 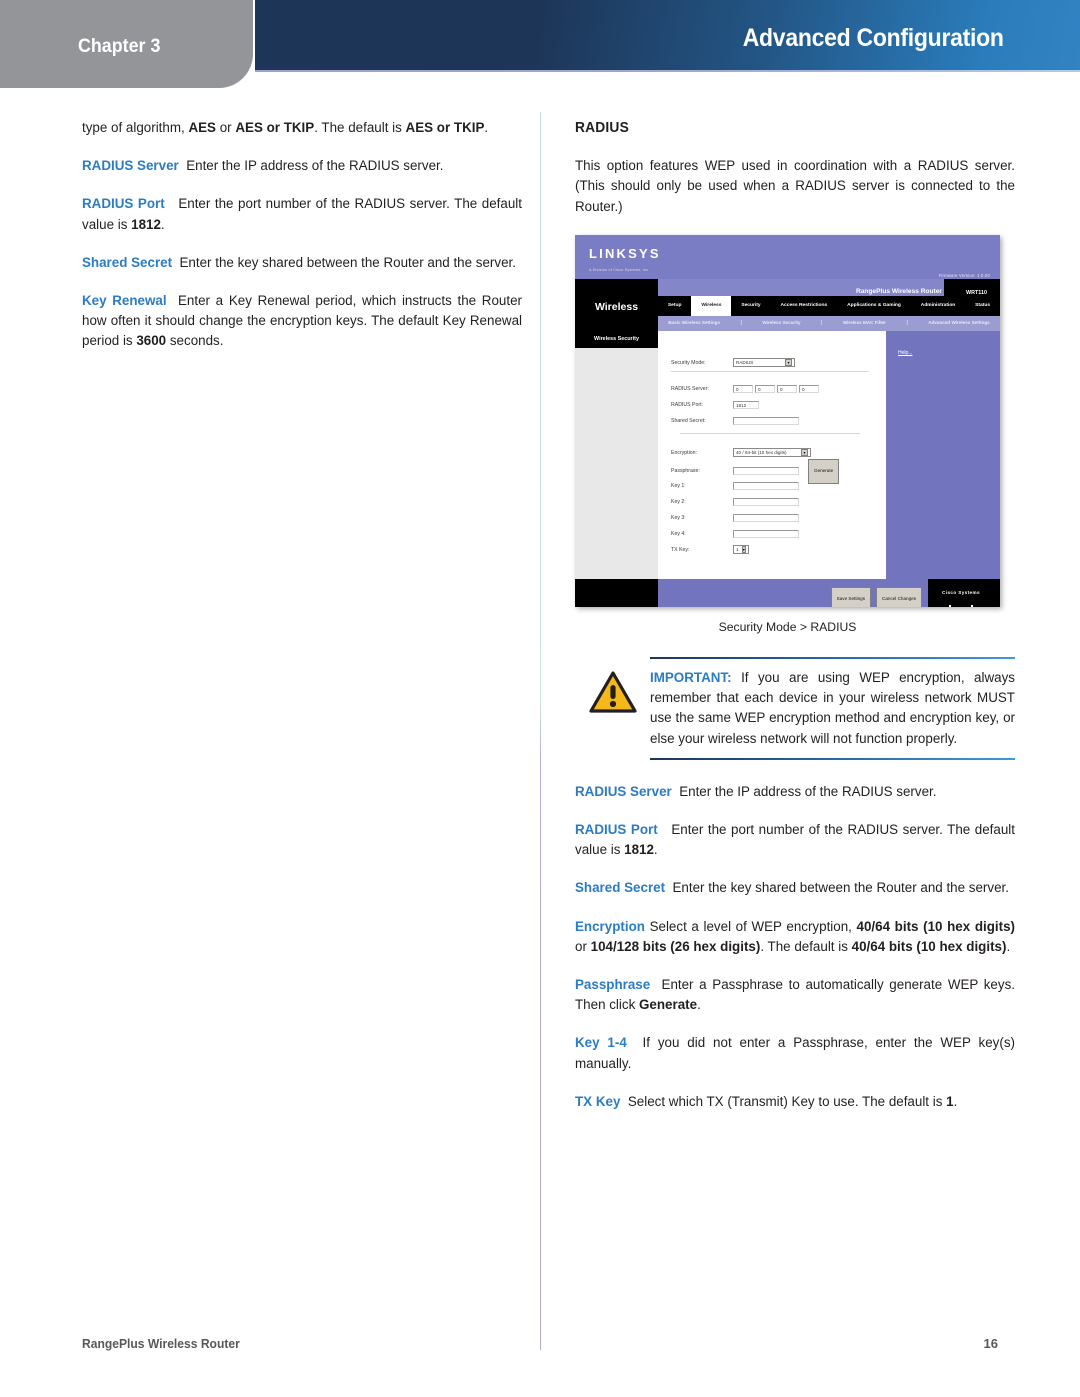 What do you see at coordinates (746, 404) in the screenshot?
I see `input-radius-port: 1812` at bounding box center [746, 404].